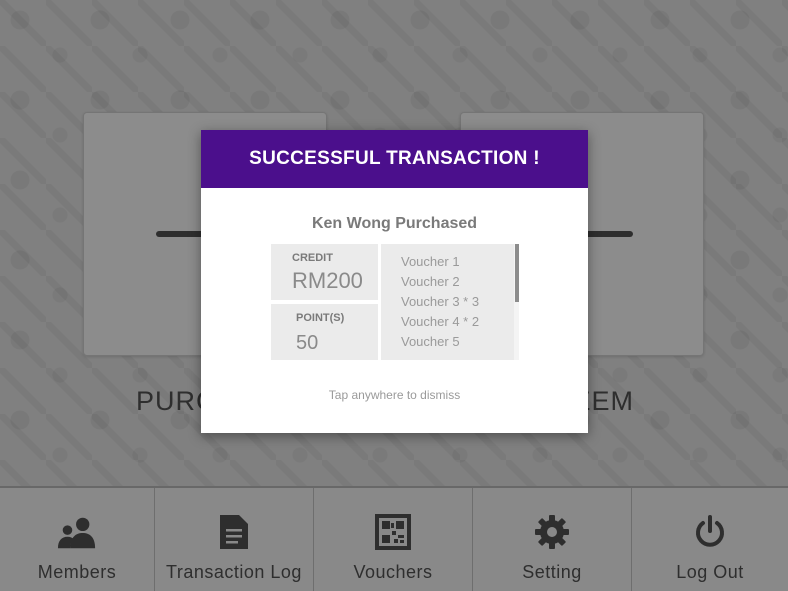 This screenshot has width=788, height=591. What do you see at coordinates (320, 318) in the screenshot?
I see `points-title: POINT(S)` at bounding box center [320, 318].